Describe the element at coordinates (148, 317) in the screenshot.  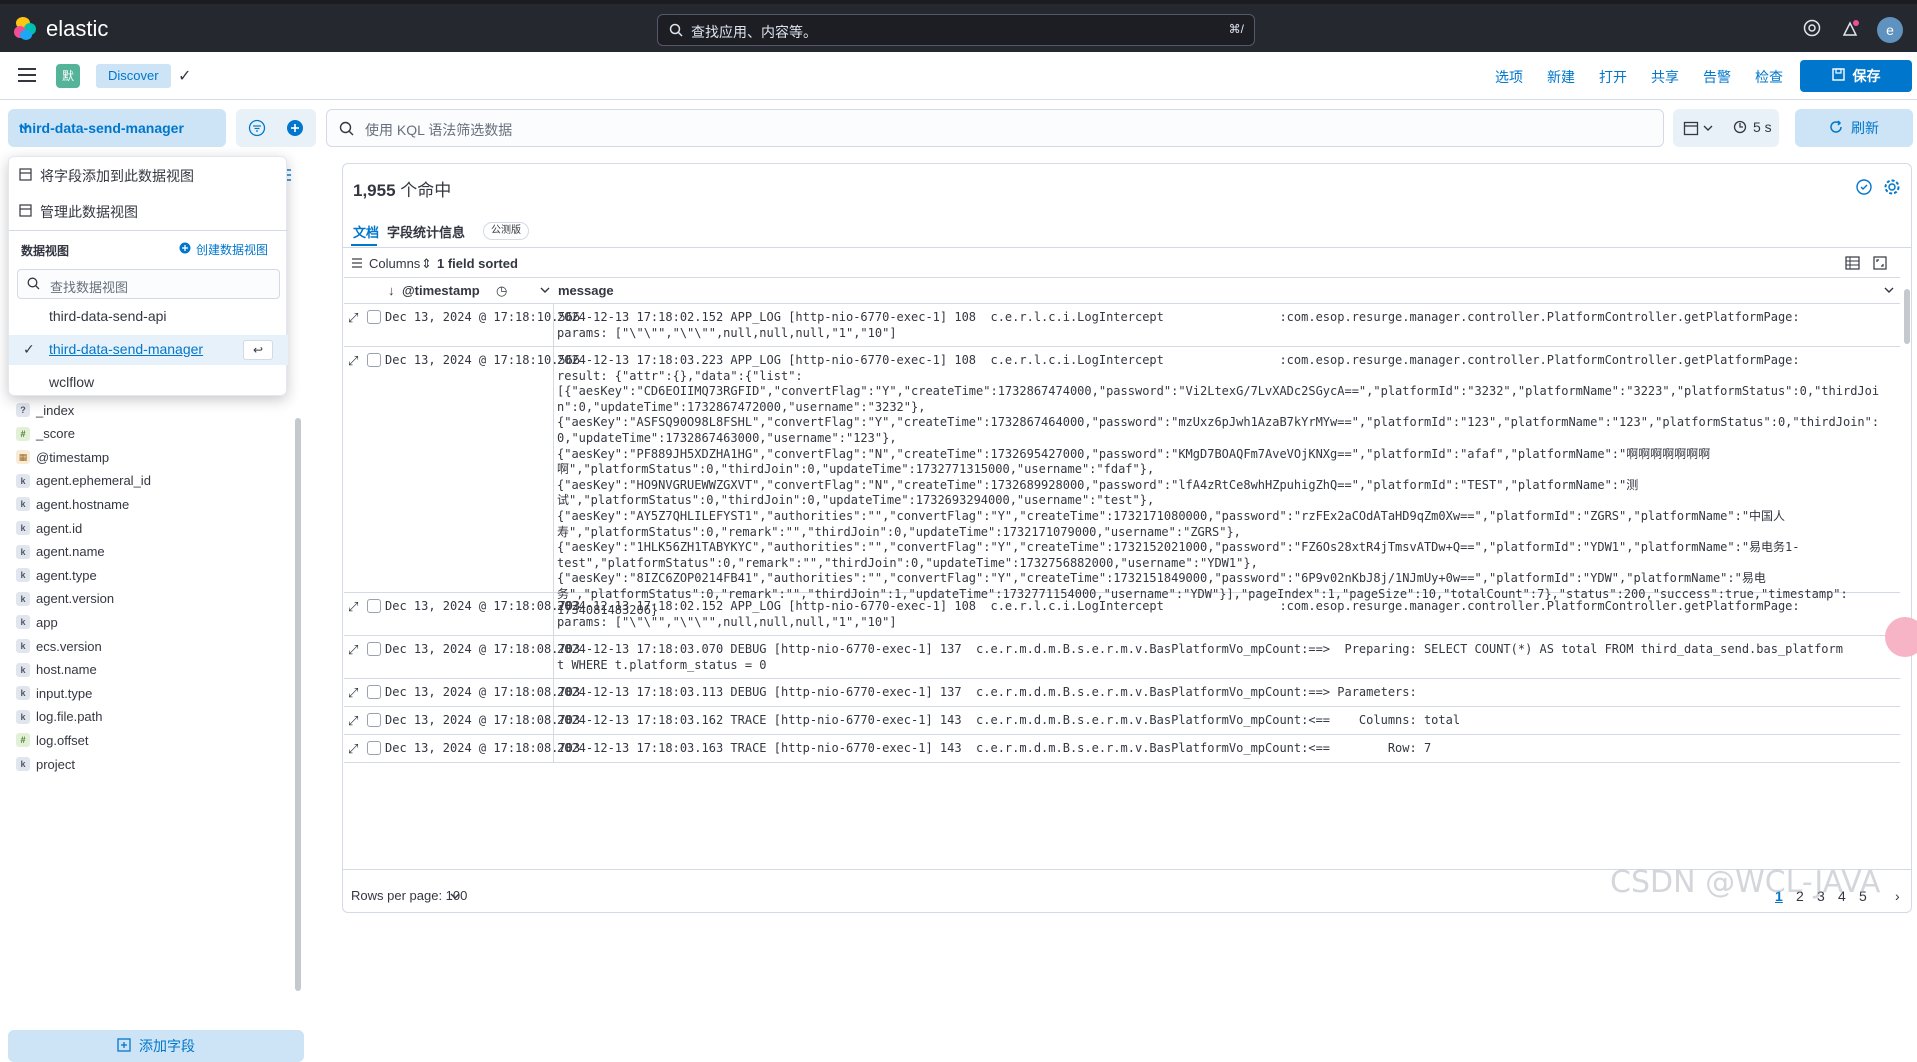
I see `data-view-option: third-data-send-api` at that location.